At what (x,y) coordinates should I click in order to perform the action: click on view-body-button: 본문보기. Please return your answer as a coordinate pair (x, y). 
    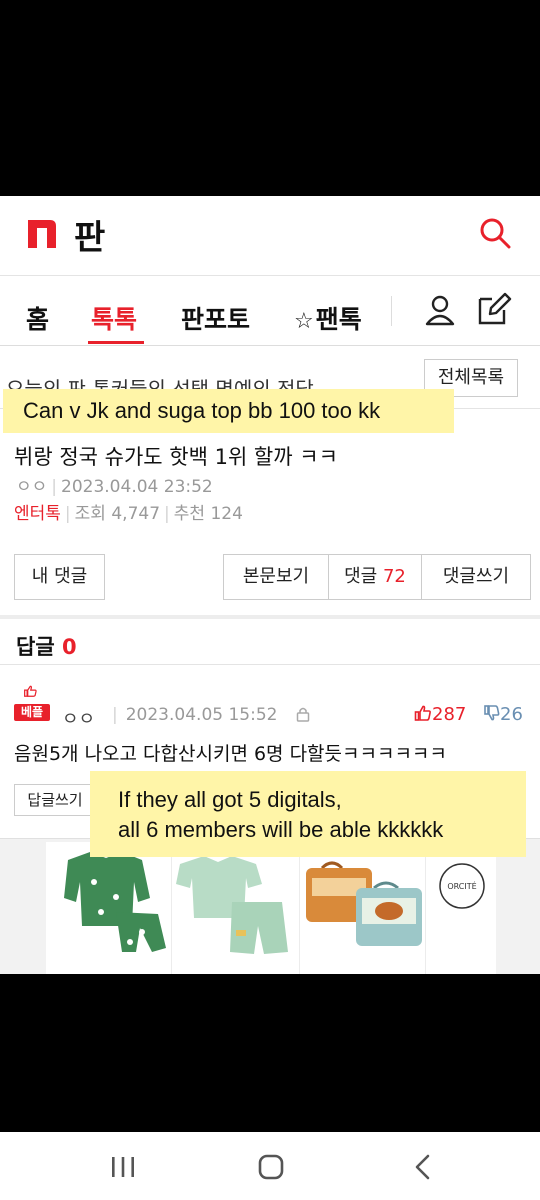
    Looking at the image, I should click on (276, 577).